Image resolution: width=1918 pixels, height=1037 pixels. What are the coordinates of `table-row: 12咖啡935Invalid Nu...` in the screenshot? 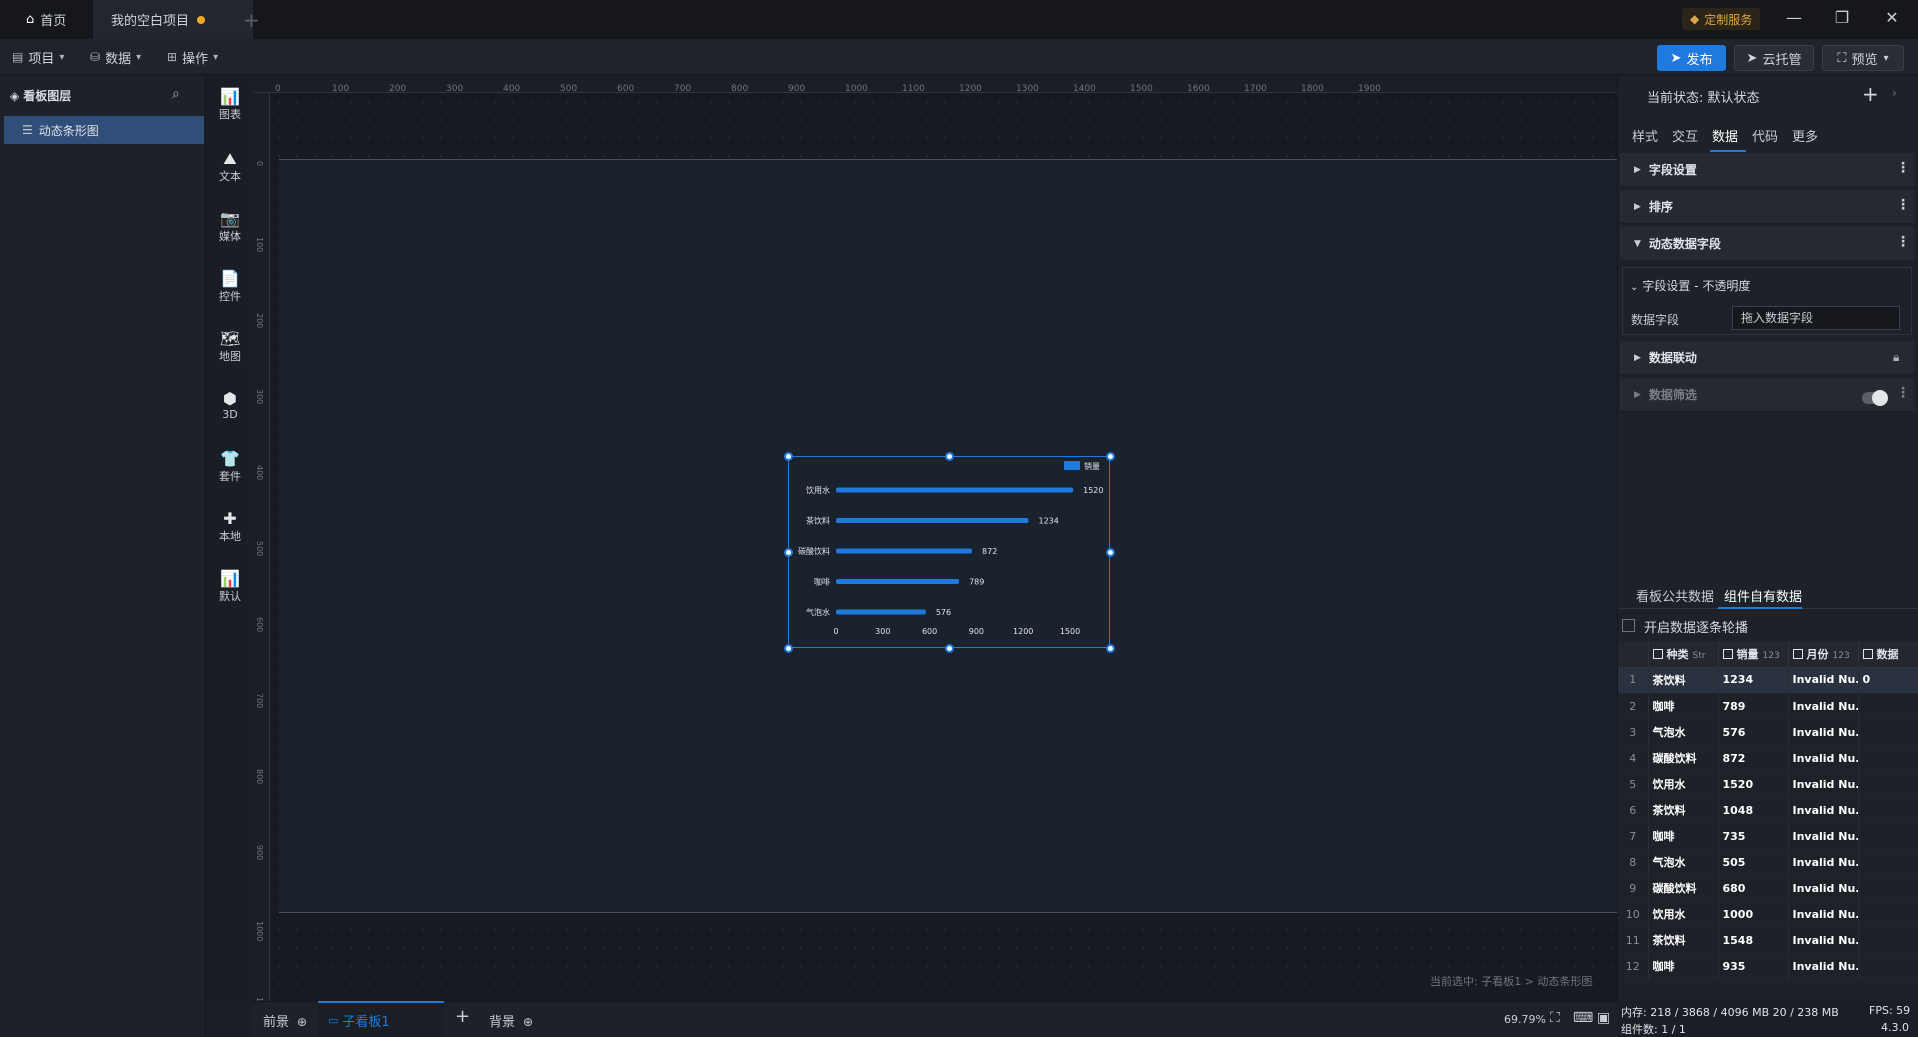 It's located at (1768, 966).